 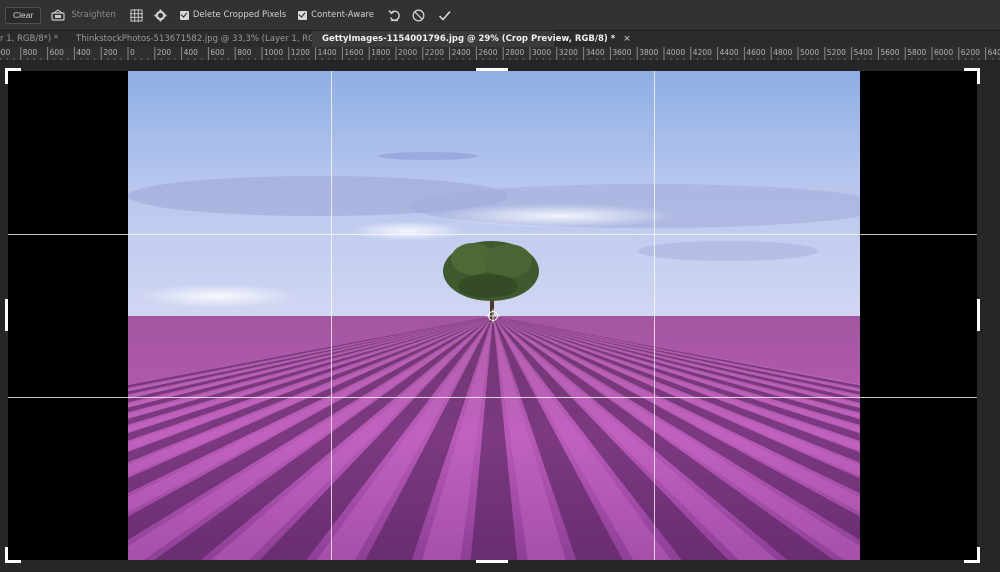 What do you see at coordinates (29, 39) in the screenshot?
I see `tab-label: r 1, RGB/8*) *` at bounding box center [29, 39].